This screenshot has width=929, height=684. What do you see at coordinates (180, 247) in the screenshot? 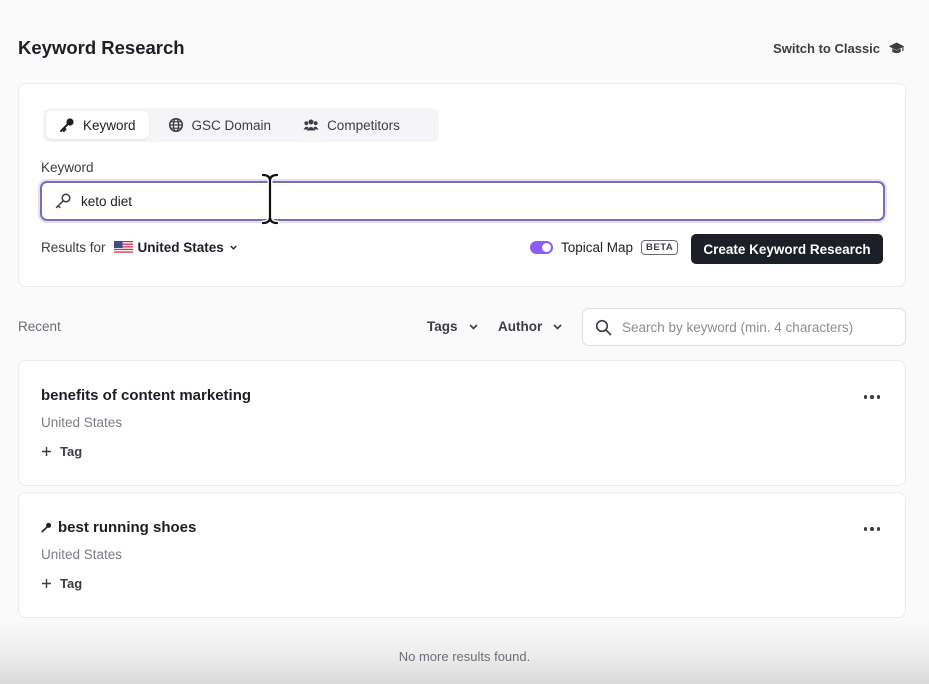
I see `country-select-value: United States` at bounding box center [180, 247].